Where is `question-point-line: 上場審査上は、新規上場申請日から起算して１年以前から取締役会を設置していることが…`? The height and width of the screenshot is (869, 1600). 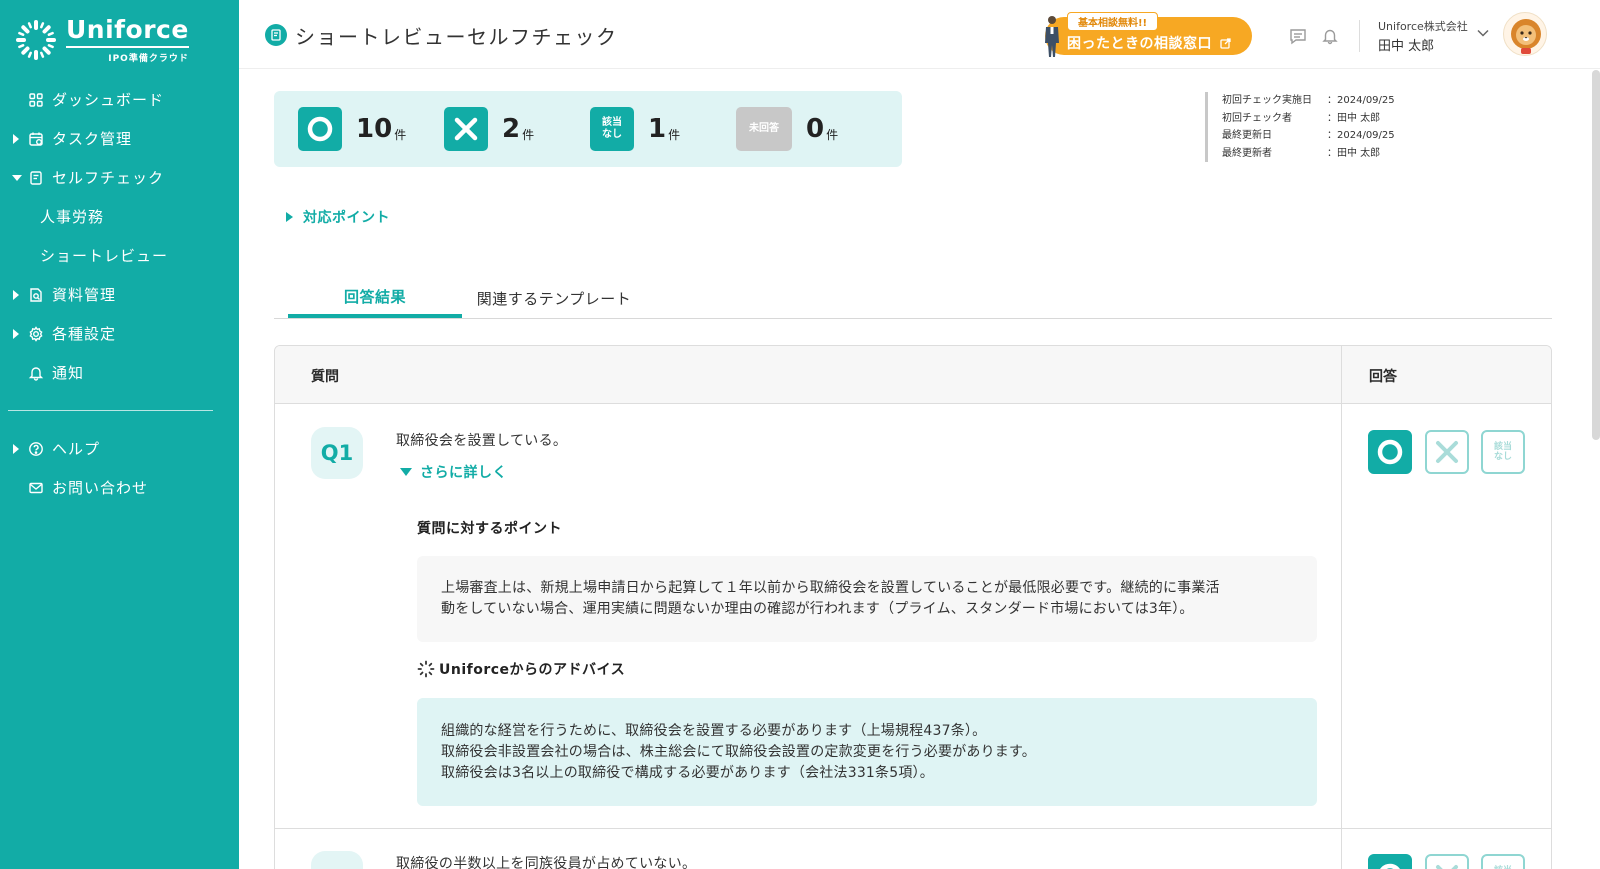 question-point-line: 上場審査上は、新規上場申請日から起算して１年以前から取締役会を設置していることが… is located at coordinates (830, 588).